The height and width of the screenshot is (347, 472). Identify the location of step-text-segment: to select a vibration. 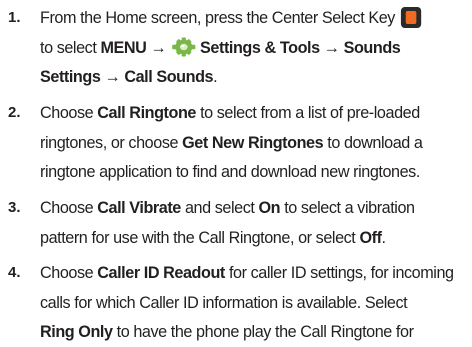
(347, 207).